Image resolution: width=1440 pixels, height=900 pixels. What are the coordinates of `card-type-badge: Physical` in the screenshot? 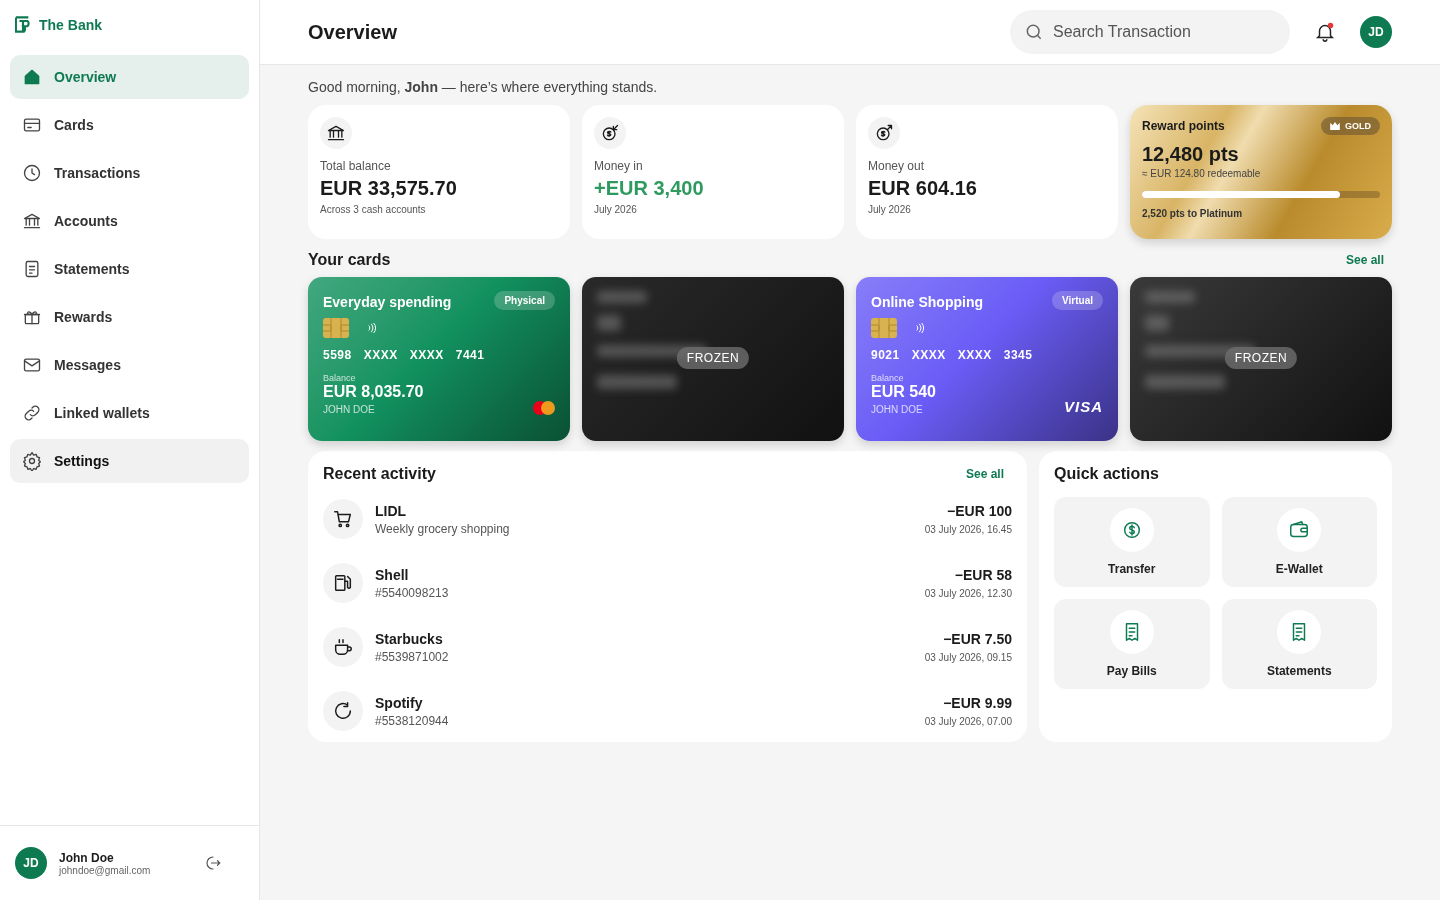 It's located at (524, 300).